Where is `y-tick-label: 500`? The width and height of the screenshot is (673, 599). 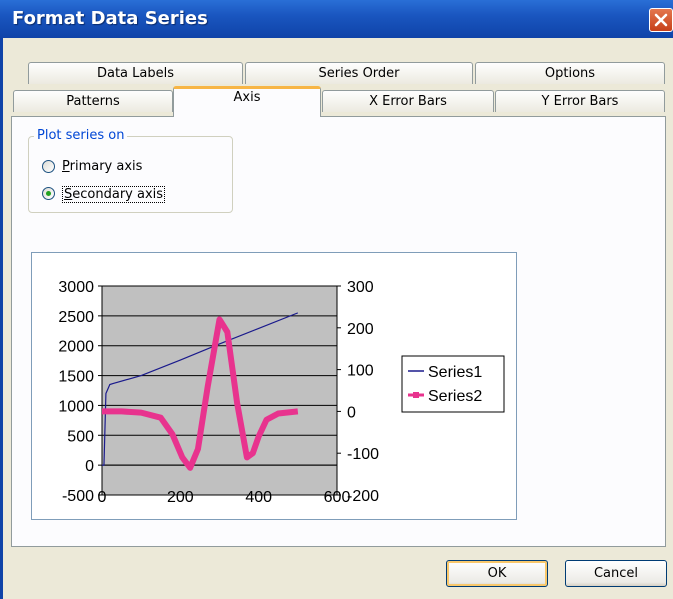
y-tick-label: 500 is located at coordinates (80, 436).